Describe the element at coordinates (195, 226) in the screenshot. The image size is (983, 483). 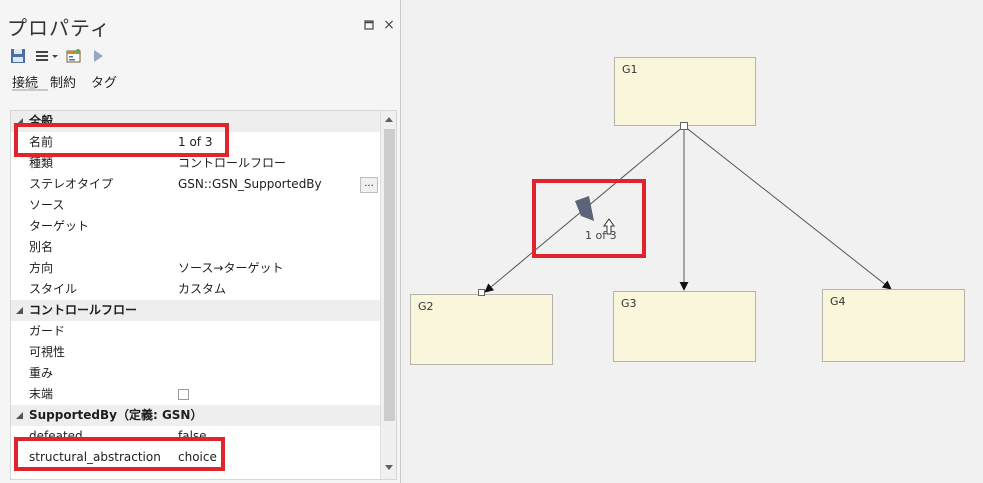
I see `row-target: ターゲット` at that location.